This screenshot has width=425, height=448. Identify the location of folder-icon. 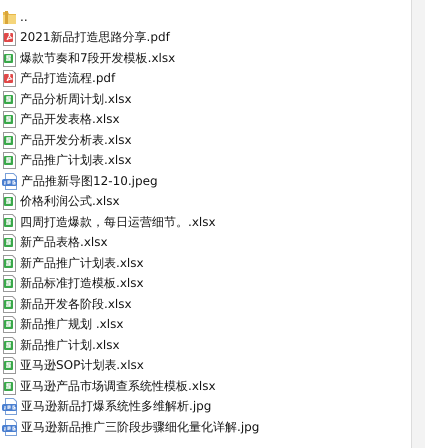
(9, 17).